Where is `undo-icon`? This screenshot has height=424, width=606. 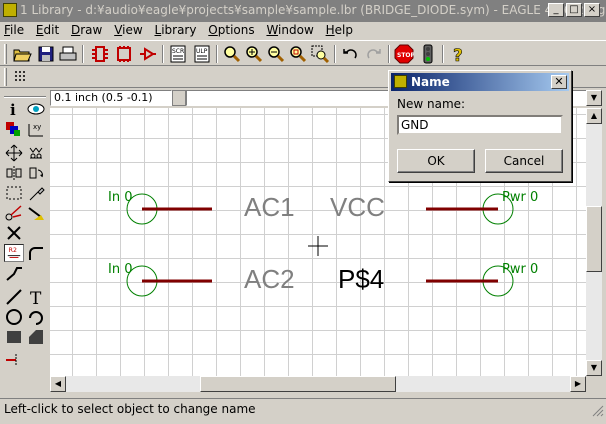
undo-icon is located at coordinates (350, 54).